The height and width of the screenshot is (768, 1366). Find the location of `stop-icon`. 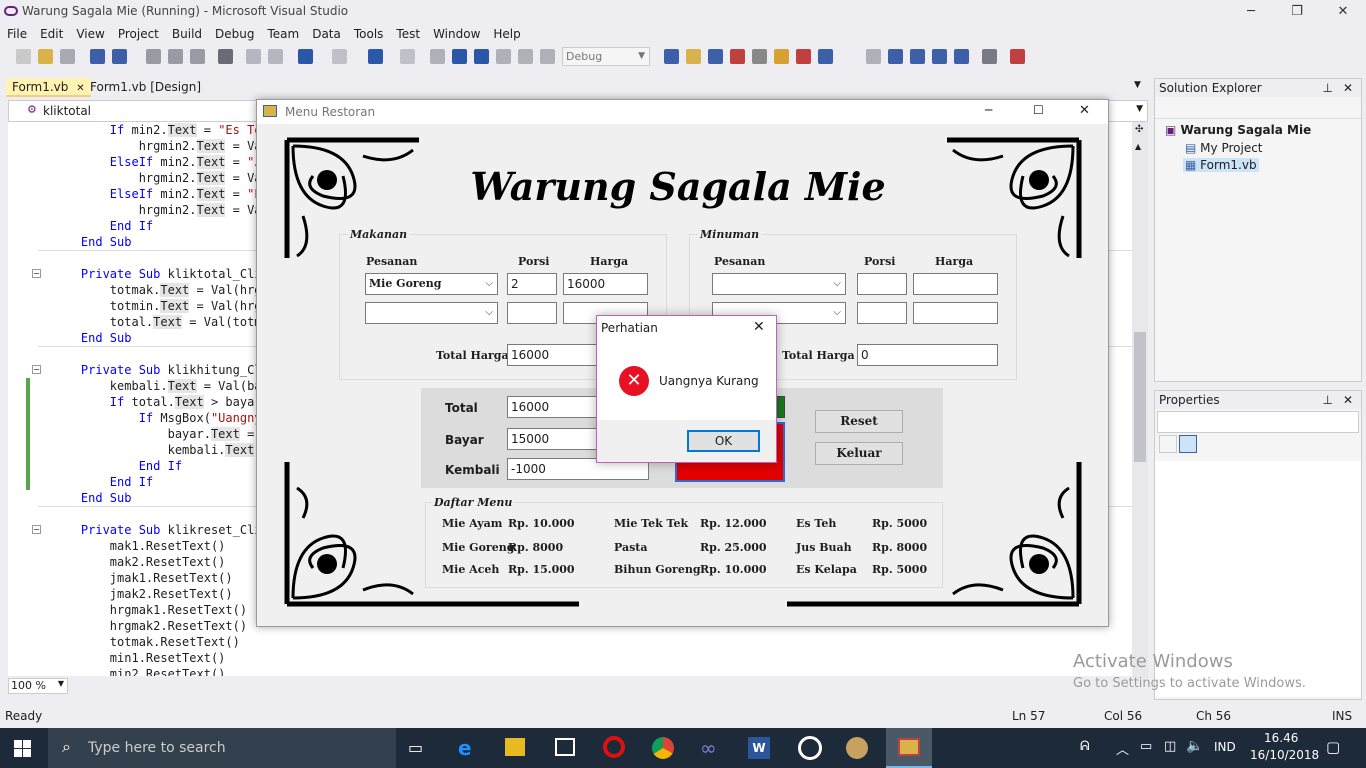

stop-icon is located at coordinates (481, 56).